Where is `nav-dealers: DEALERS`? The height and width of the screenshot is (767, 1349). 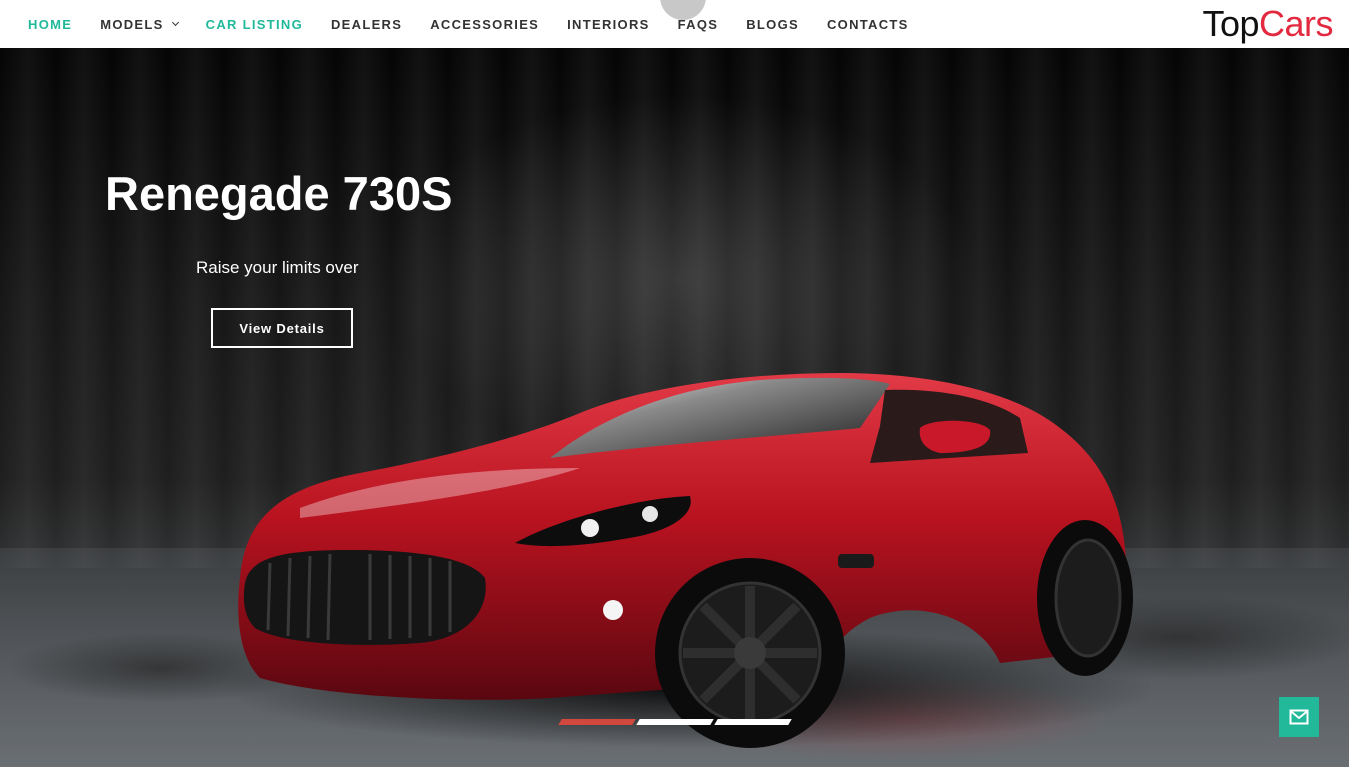 nav-dealers: DEALERS is located at coordinates (366, 24).